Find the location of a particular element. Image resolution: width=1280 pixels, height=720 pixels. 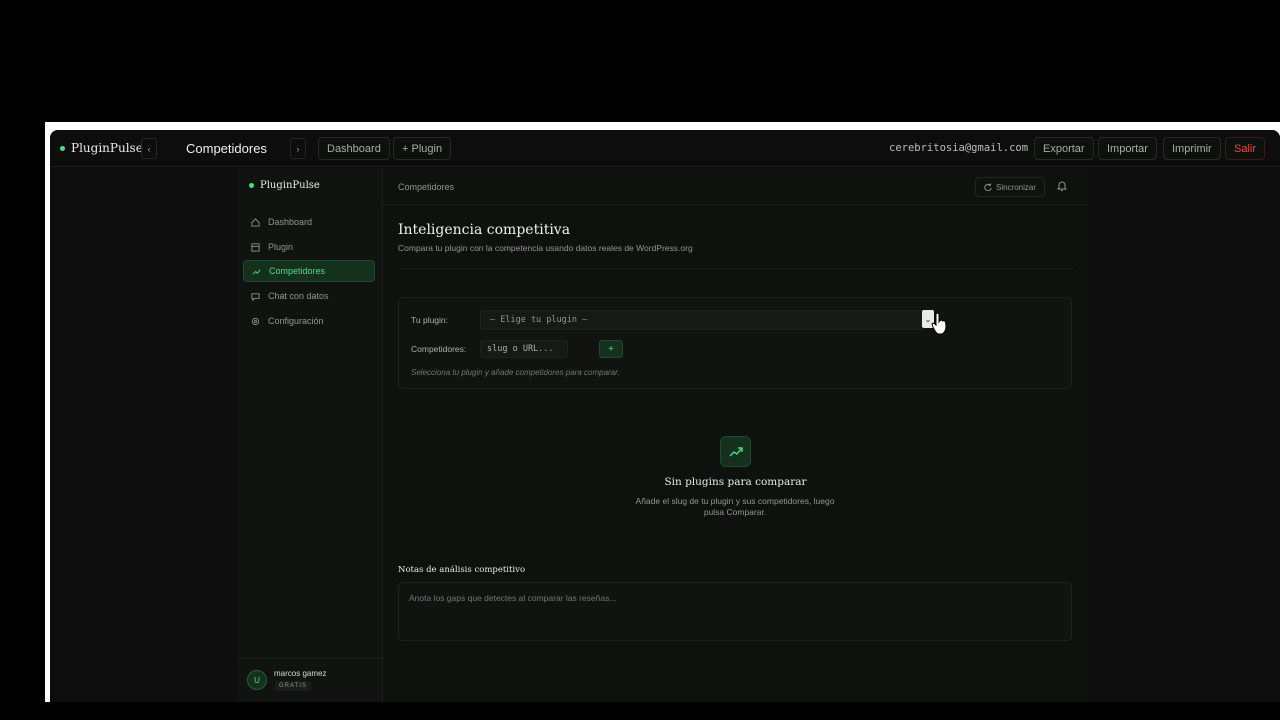

notes-label: Notas de análisis competitivo is located at coordinates (462, 570).